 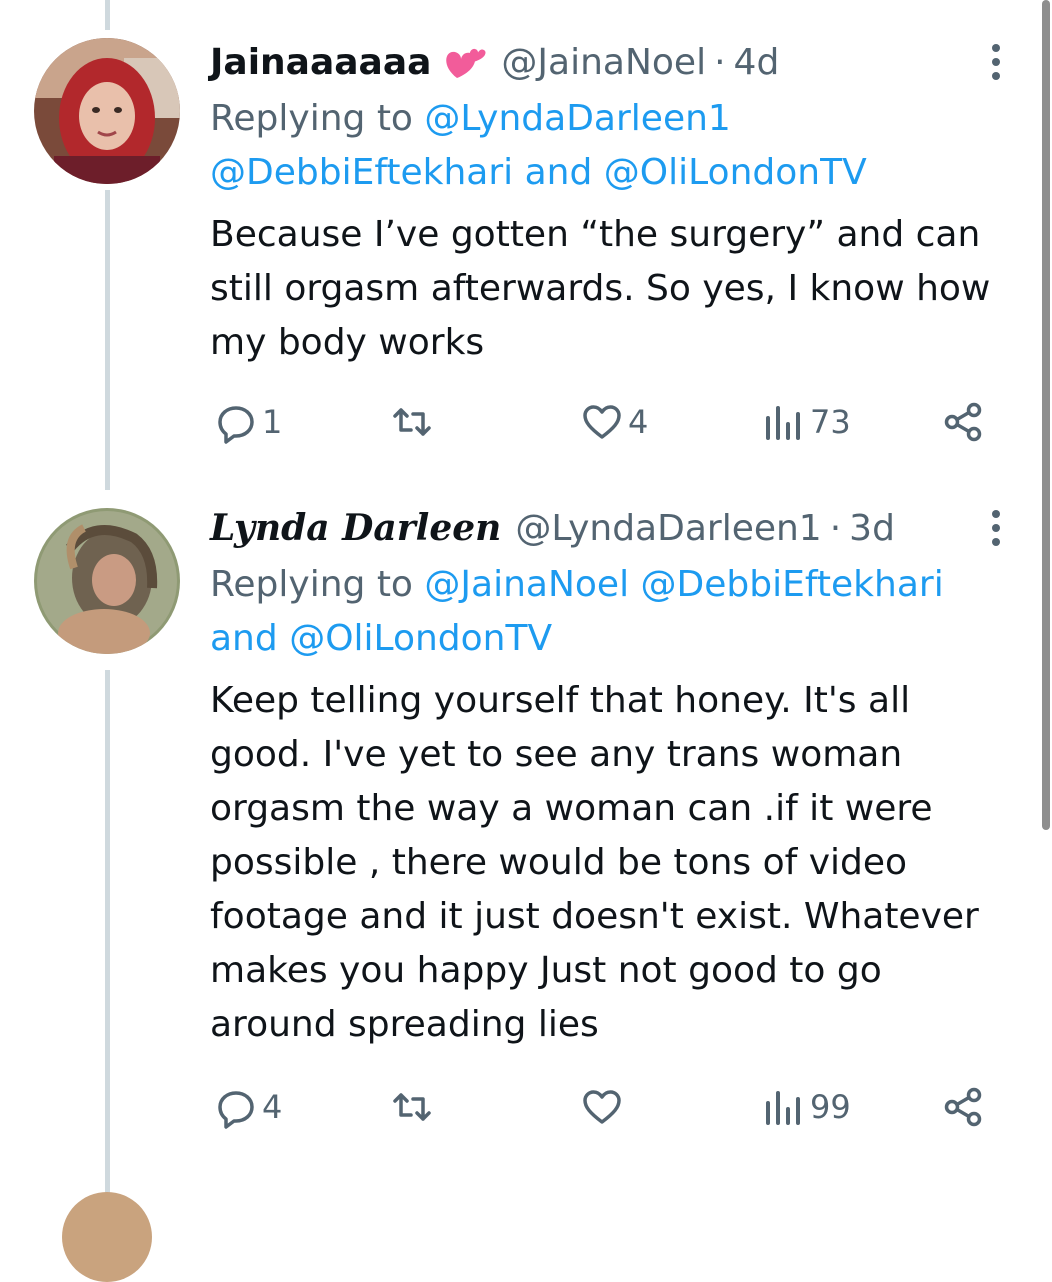 I want to click on view-count: 99, so click(x=830, y=1107).